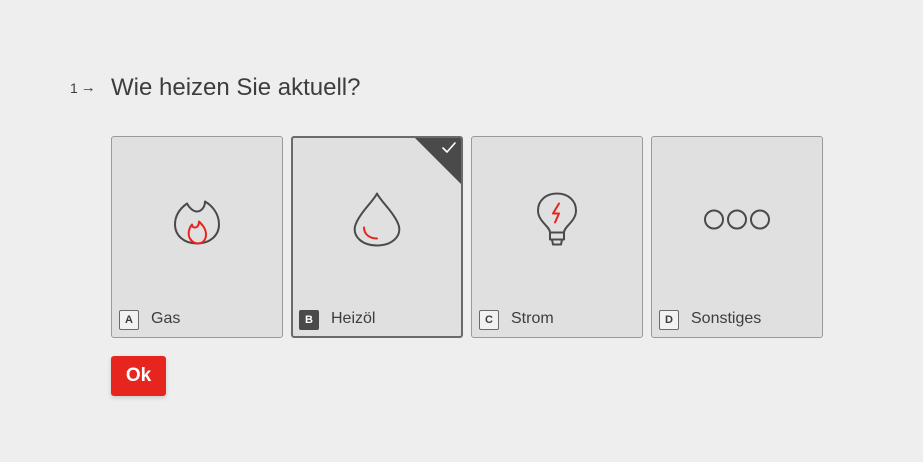 The height and width of the screenshot is (462, 923). I want to click on choice-strom: C Strom, so click(557, 237).